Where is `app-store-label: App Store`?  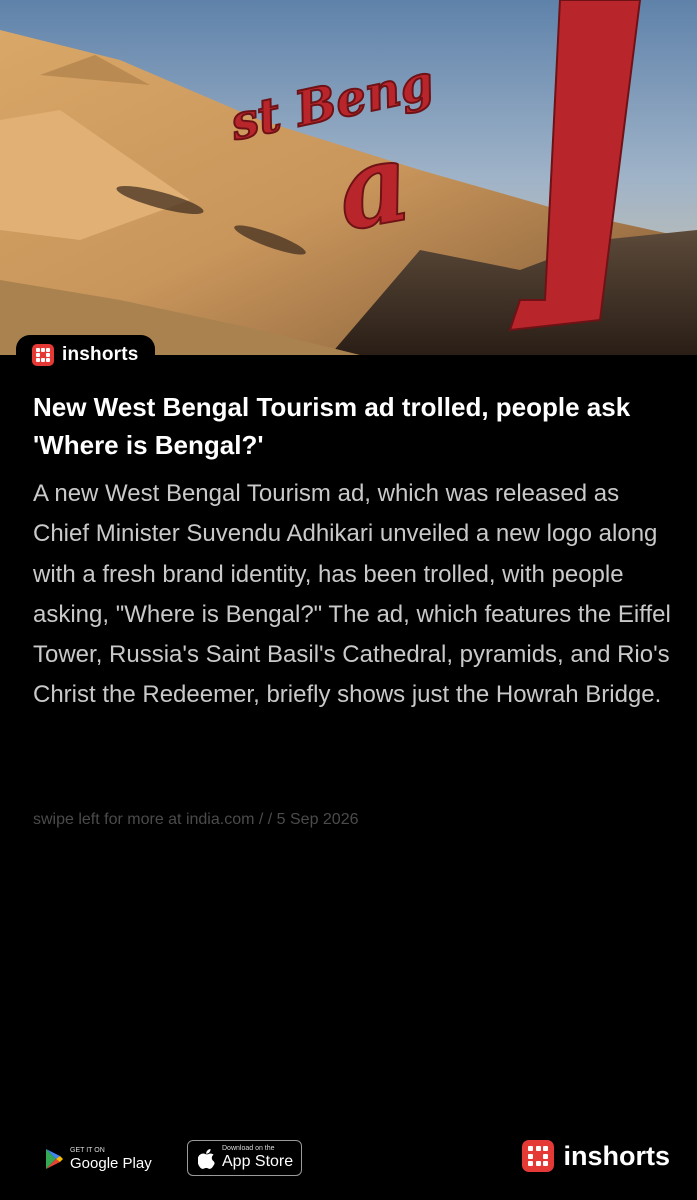 app-store-label: App Store is located at coordinates (258, 1161).